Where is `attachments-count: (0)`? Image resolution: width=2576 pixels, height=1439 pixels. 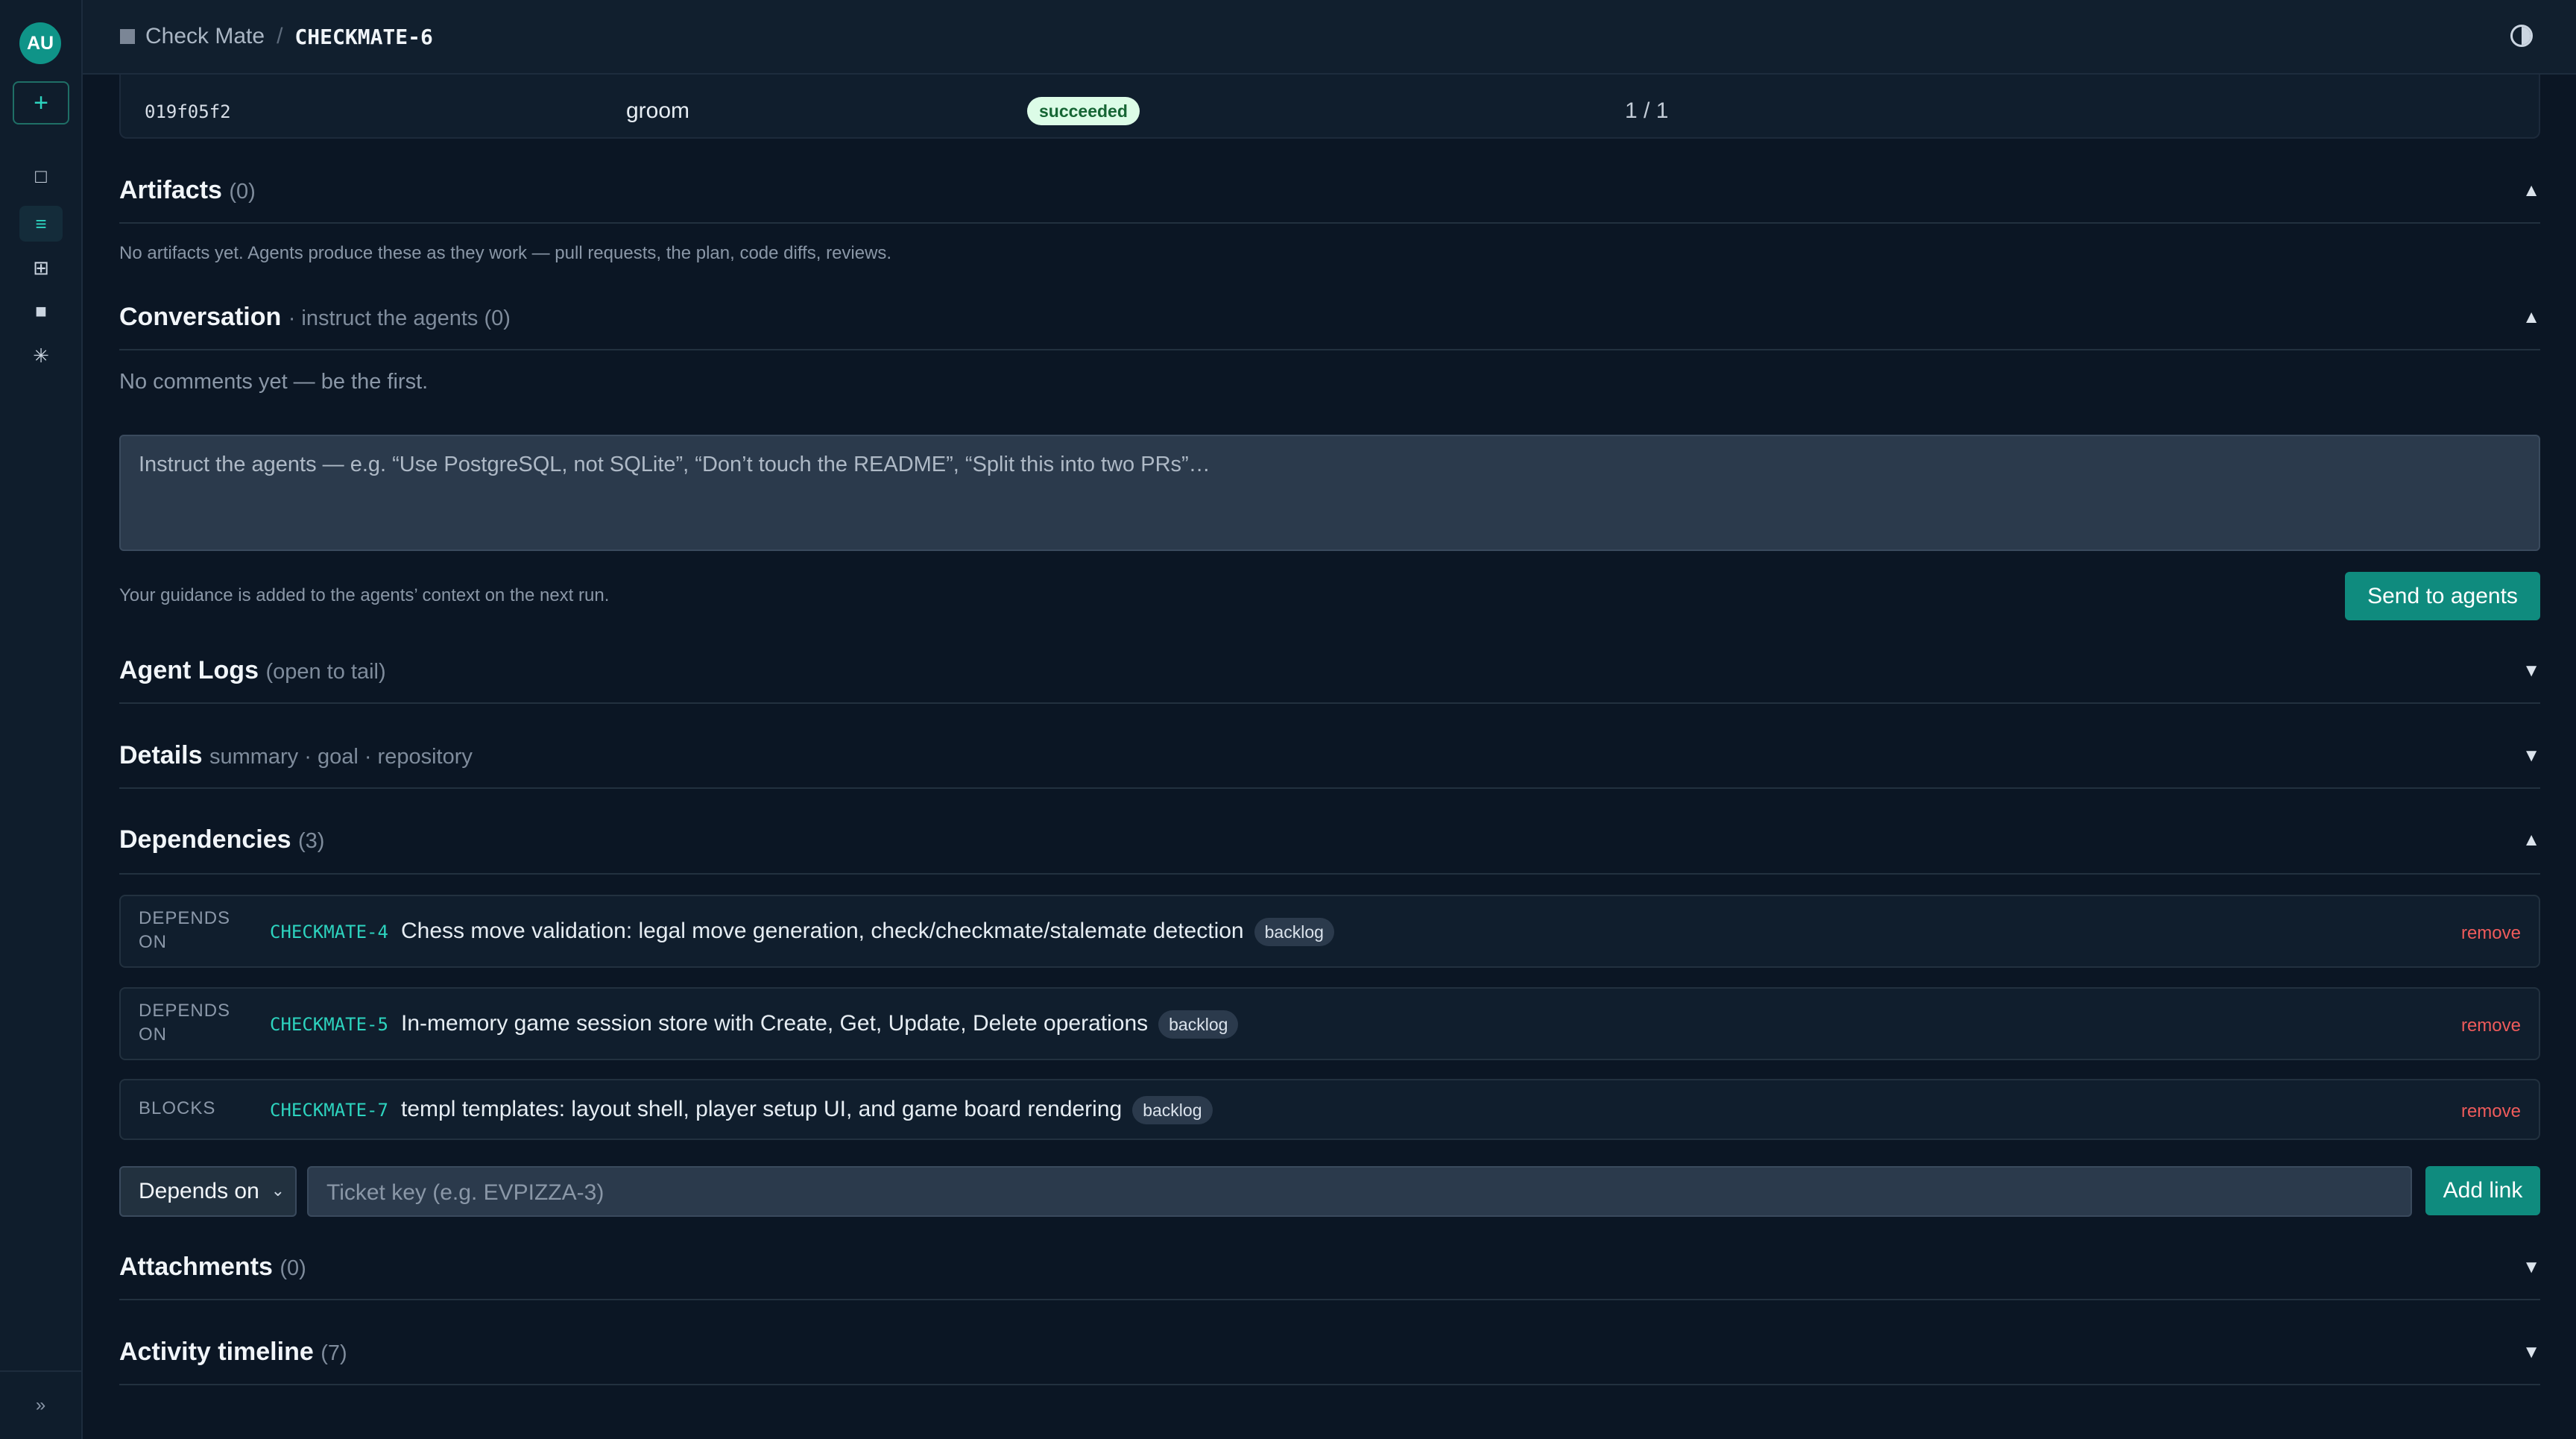 attachments-count: (0) is located at coordinates (293, 1268).